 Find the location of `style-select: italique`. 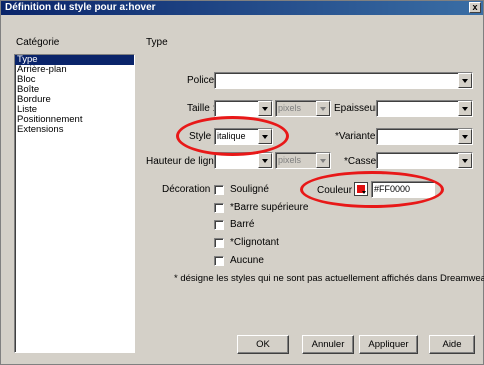

style-select: italique is located at coordinates (243, 136).